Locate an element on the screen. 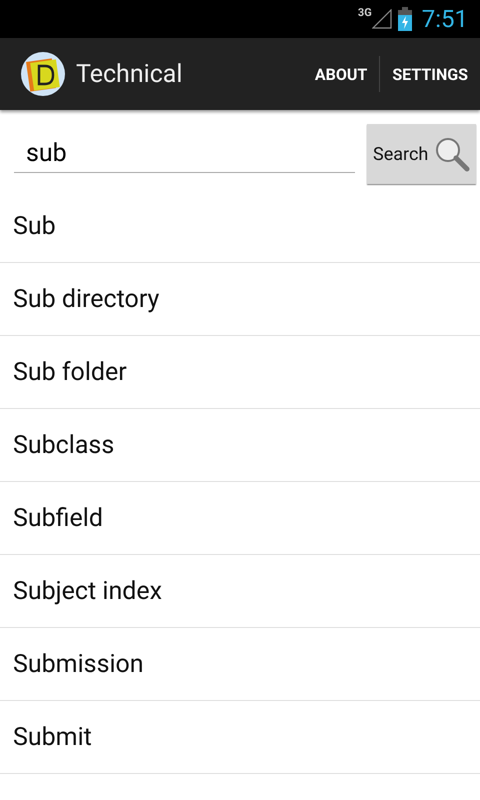 Image resolution: width=480 pixels, height=800 pixels. search-icon is located at coordinates (452, 154).